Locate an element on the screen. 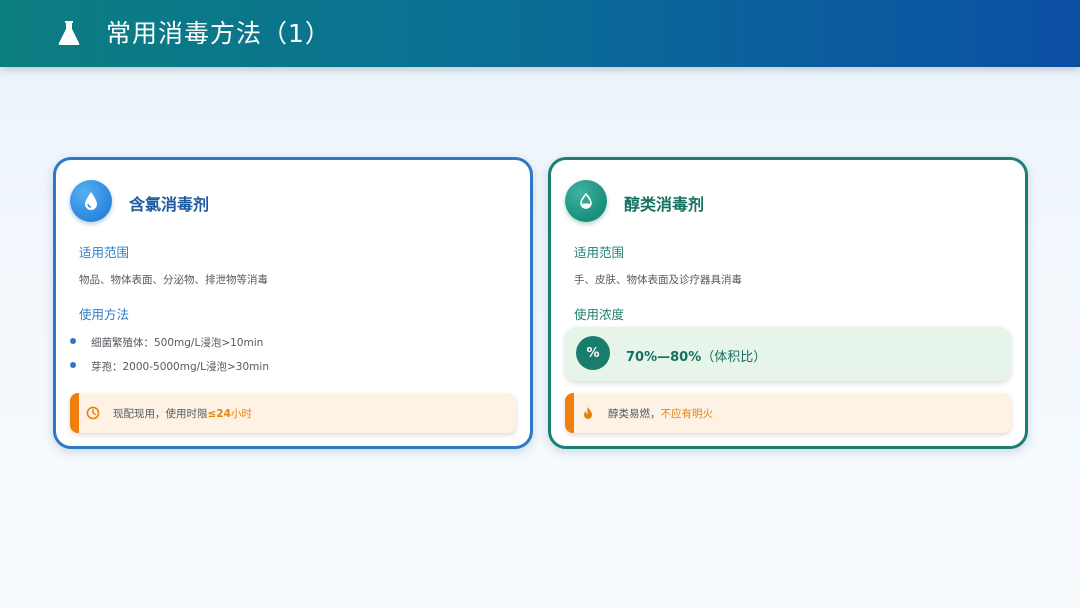  concentration-heading: 使用浓度 is located at coordinates (599, 314).